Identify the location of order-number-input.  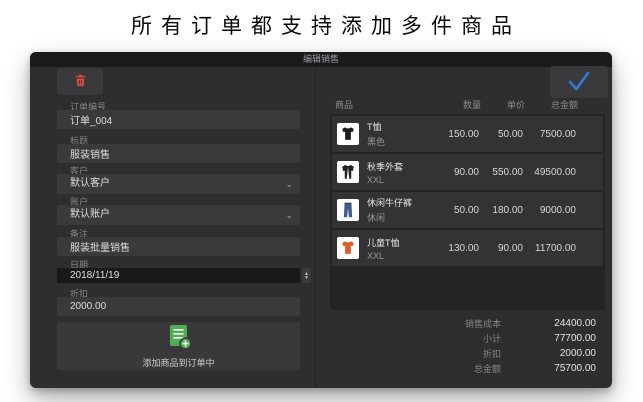
(178, 119).